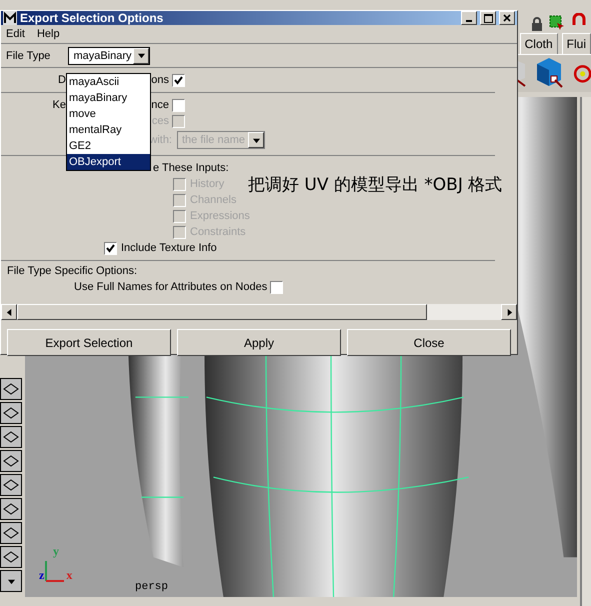  Describe the element at coordinates (375, 185) in the screenshot. I see `annotation-text: 把调好 UV 的模型导出 *OBJ 格式` at that location.